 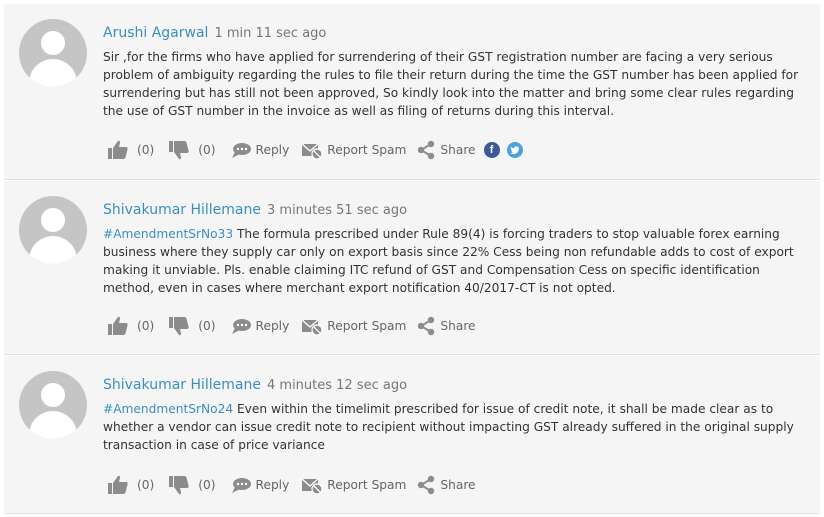 What do you see at coordinates (155, 33) in the screenshot?
I see `comment-author: Arushi Agarwal` at bounding box center [155, 33].